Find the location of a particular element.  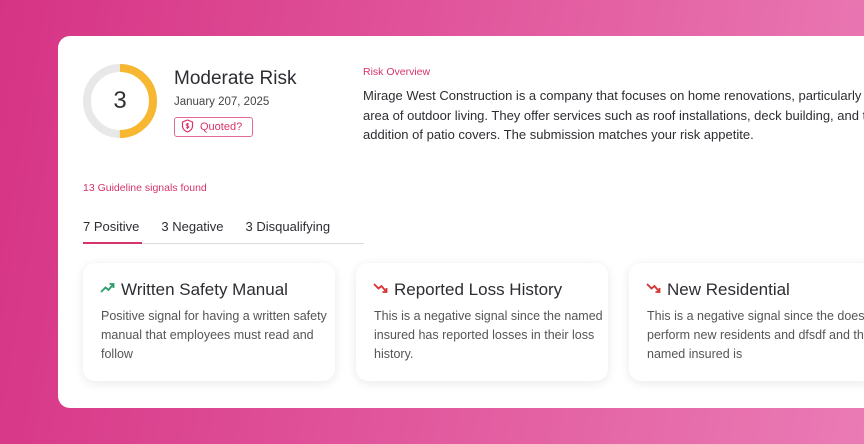

signal-tabs: 7 Positive 3 Negative 3 Disqualifying is located at coordinates (223, 228).